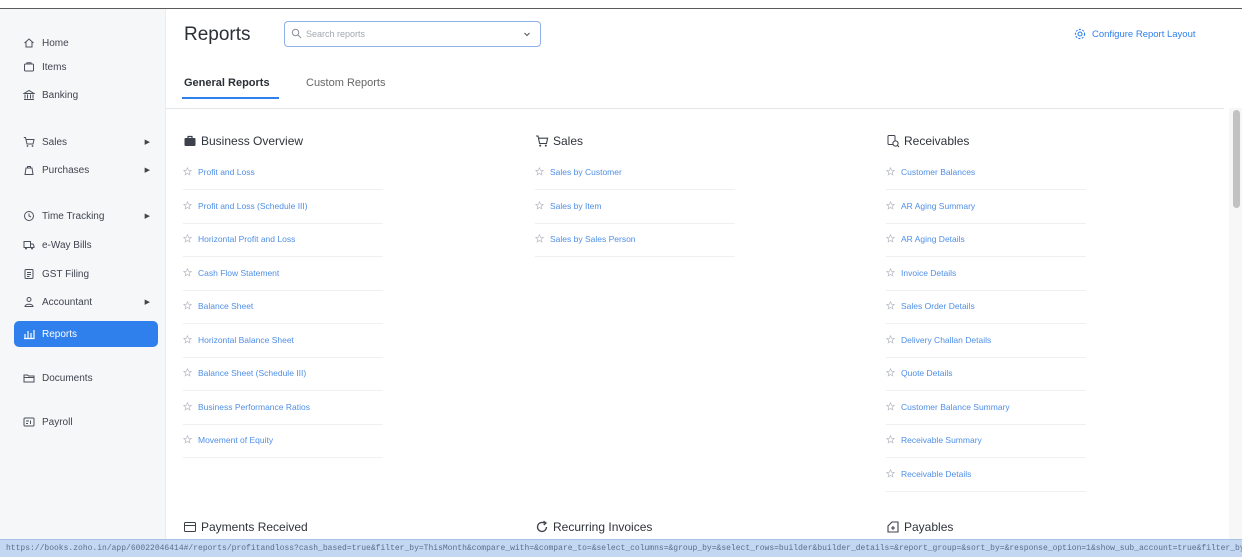  What do you see at coordinates (893, 527) in the screenshot?
I see `payables-icon` at bounding box center [893, 527].